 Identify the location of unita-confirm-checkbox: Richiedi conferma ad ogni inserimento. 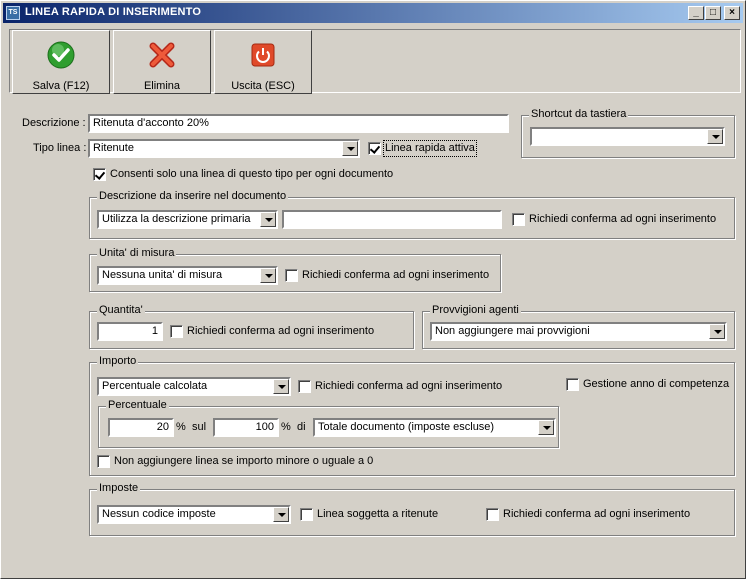
(387, 276).